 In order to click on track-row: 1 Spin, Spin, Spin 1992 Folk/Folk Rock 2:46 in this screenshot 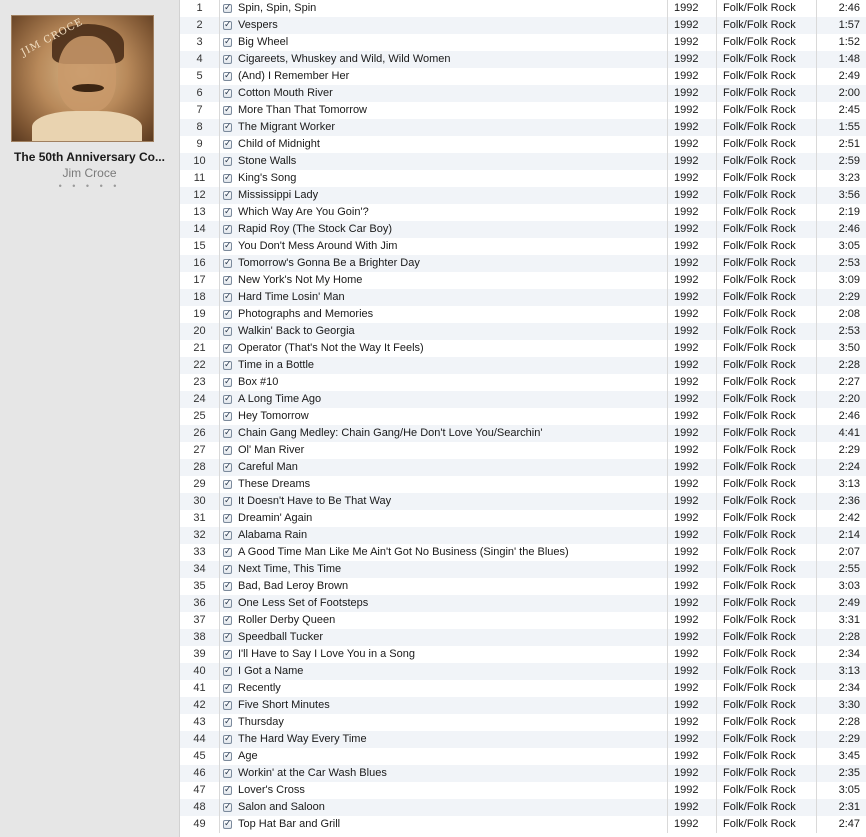, I will do `click(523, 8)`.